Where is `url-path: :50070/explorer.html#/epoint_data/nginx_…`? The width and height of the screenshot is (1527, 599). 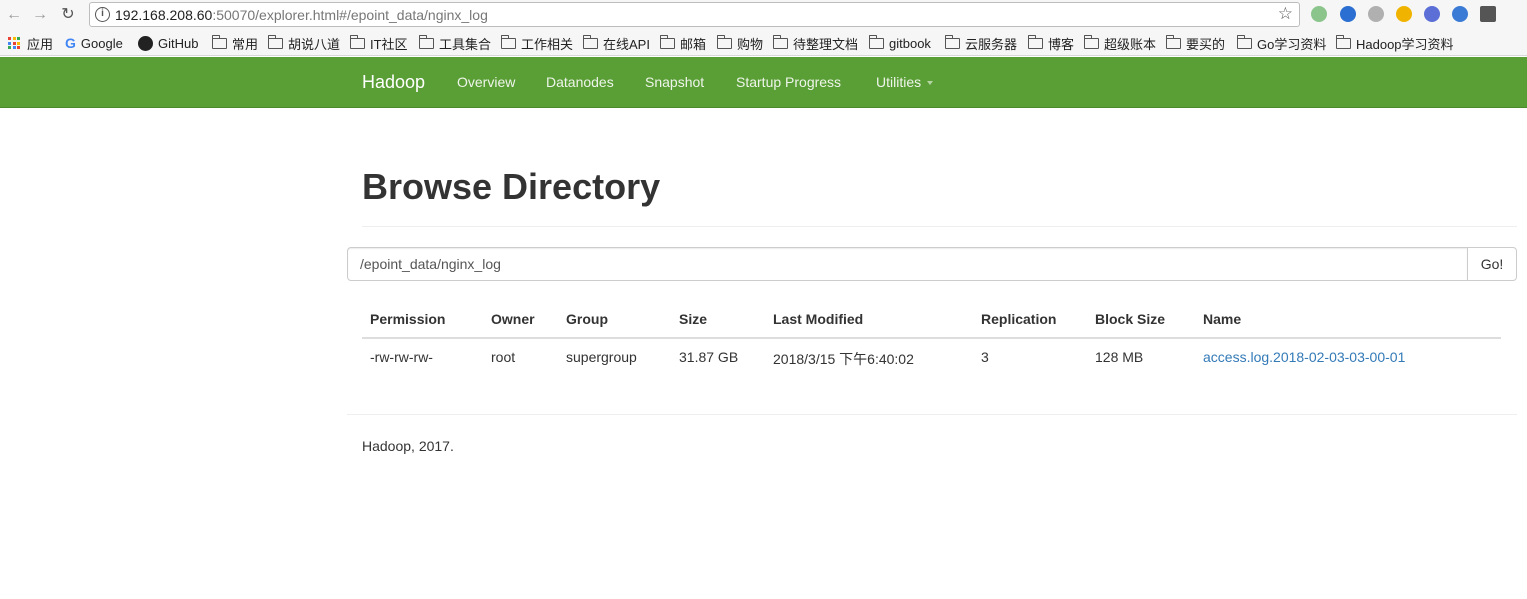
url-path: :50070/explorer.html#/epoint_data/nginx_… is located at coordinates (350, 15).